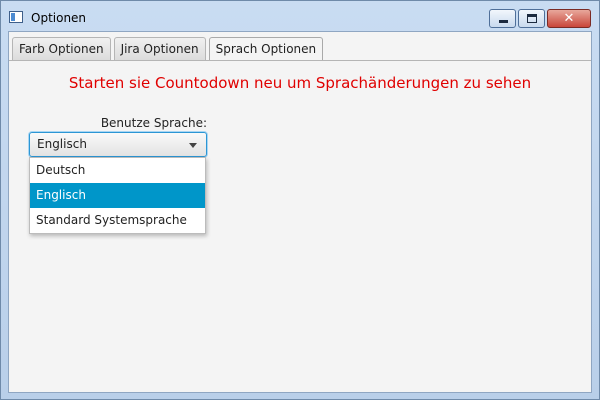  I want to click on close-icon: ✕, so click(569, 18).